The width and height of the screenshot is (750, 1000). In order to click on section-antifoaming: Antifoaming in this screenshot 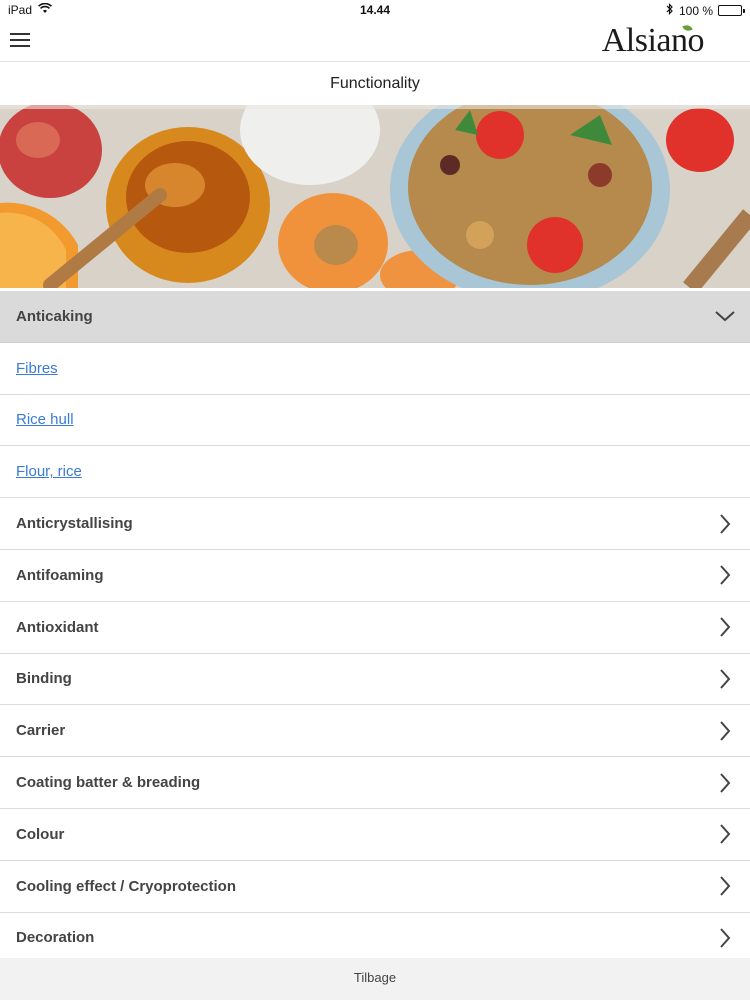, I will do `click(375, 576)`.